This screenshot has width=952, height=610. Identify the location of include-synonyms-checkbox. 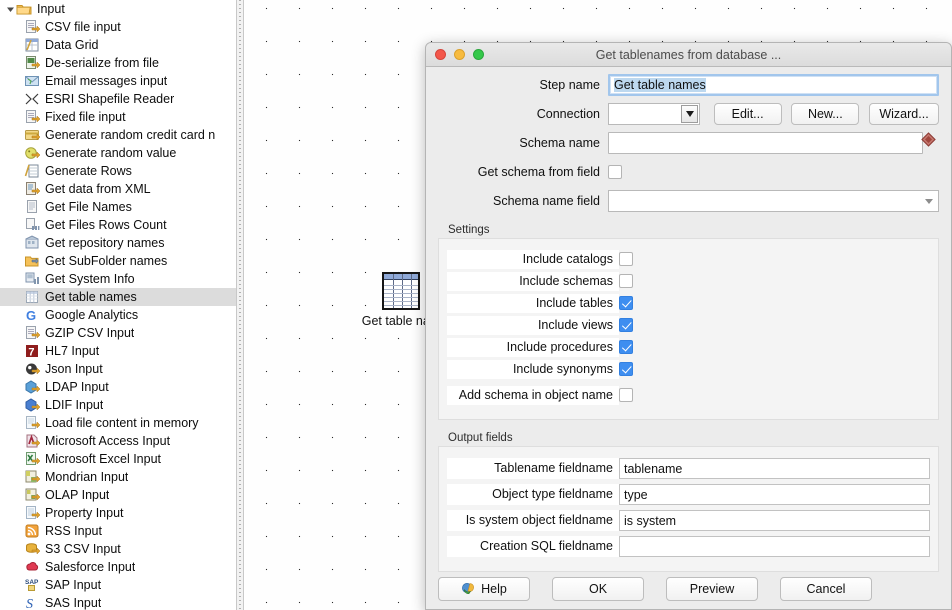
(626, 369).